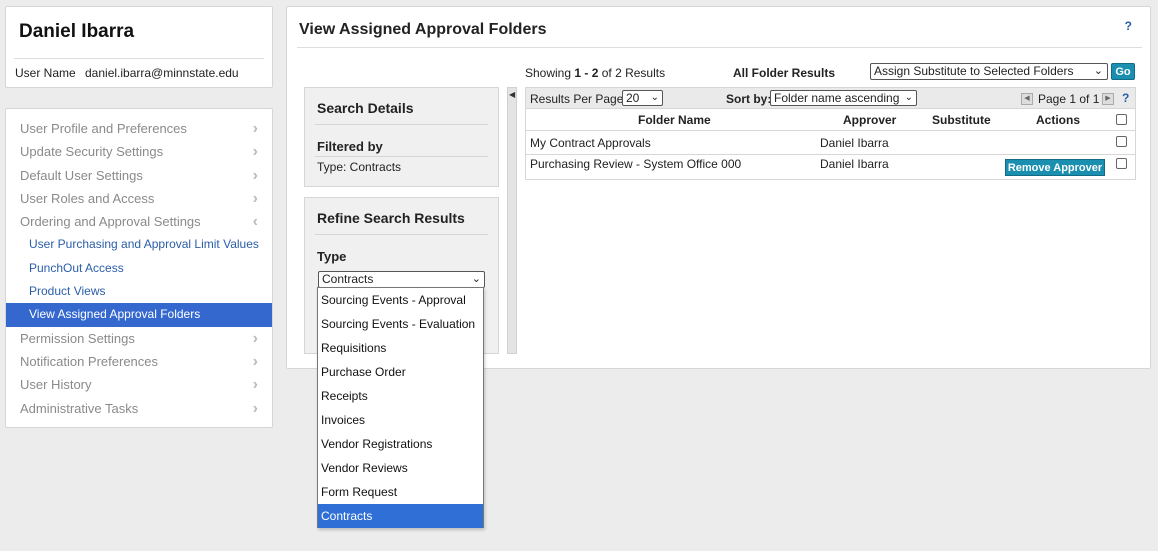 This screenshot has width=1158, height=551. What do you see at coordinates (391, 218) in the screenshot?
I see `refine-title: Refine Search Results` at bounding box center [391, 218].